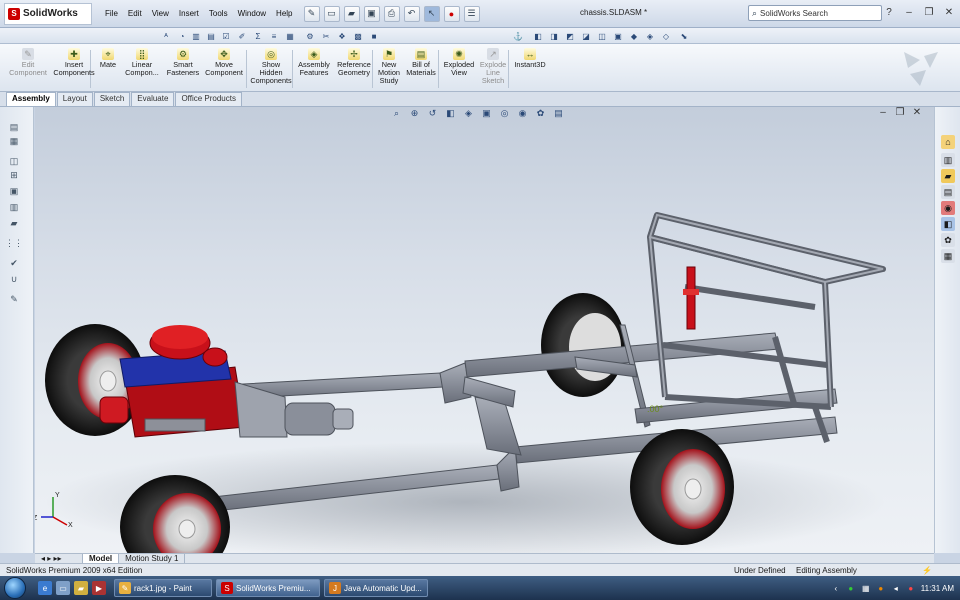 The width and height of the screenshot is (960, 600). Describe the element at coordinates (14, 223) in the screenshot. I see `folder-icon: ▰` at that location.